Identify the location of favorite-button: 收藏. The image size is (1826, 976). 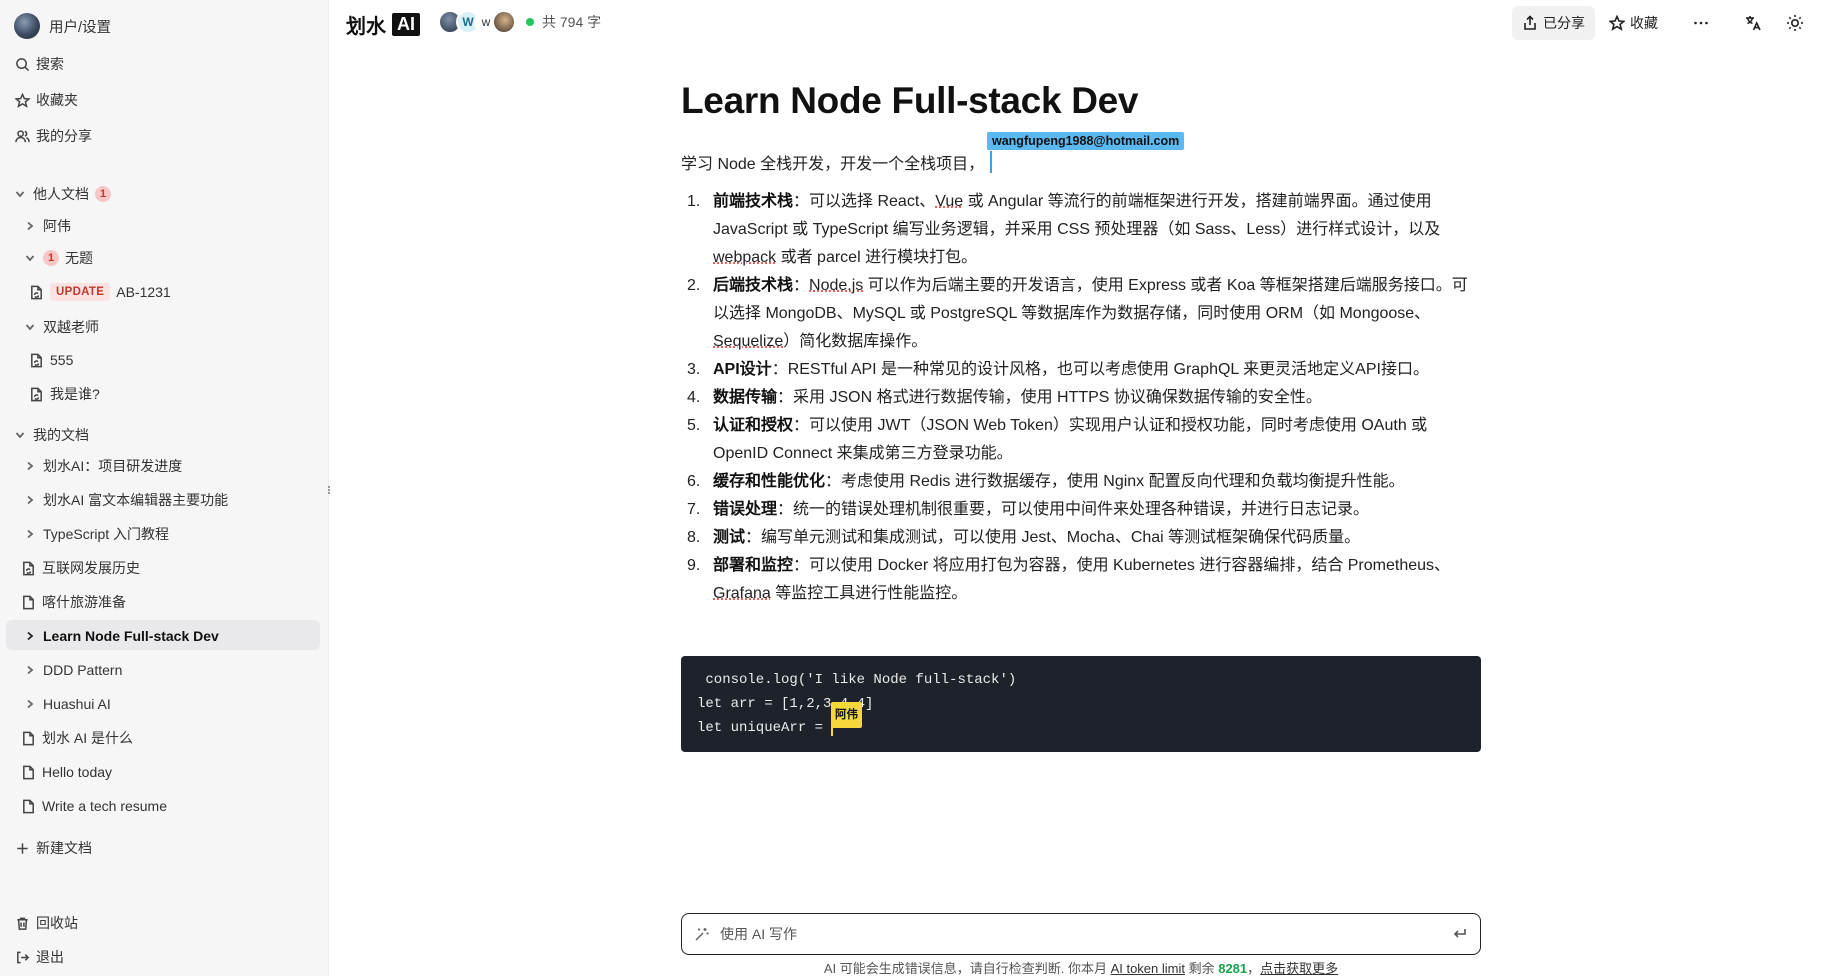
(1633, 23).